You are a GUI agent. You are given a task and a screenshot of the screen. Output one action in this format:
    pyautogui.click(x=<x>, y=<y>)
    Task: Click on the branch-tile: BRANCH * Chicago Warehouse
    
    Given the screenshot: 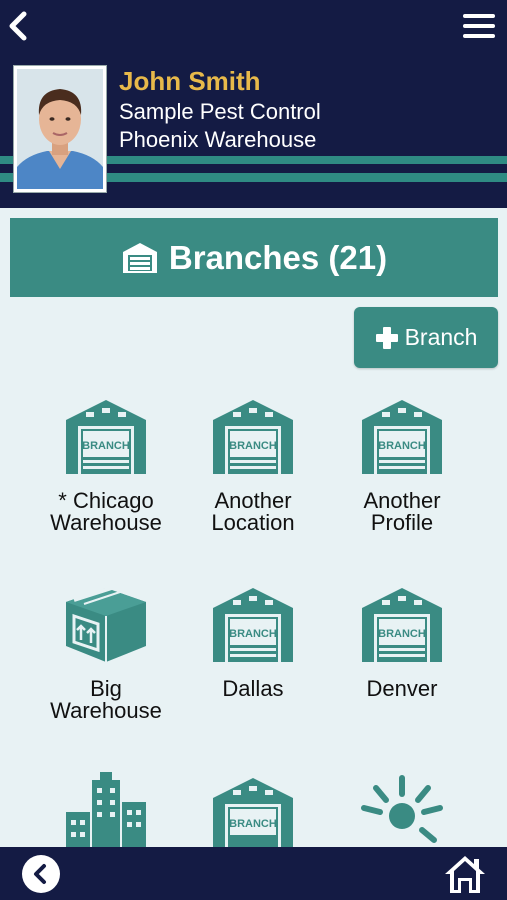 What is the action you would take?
    pyautogui.click(x=106, y=466)
    